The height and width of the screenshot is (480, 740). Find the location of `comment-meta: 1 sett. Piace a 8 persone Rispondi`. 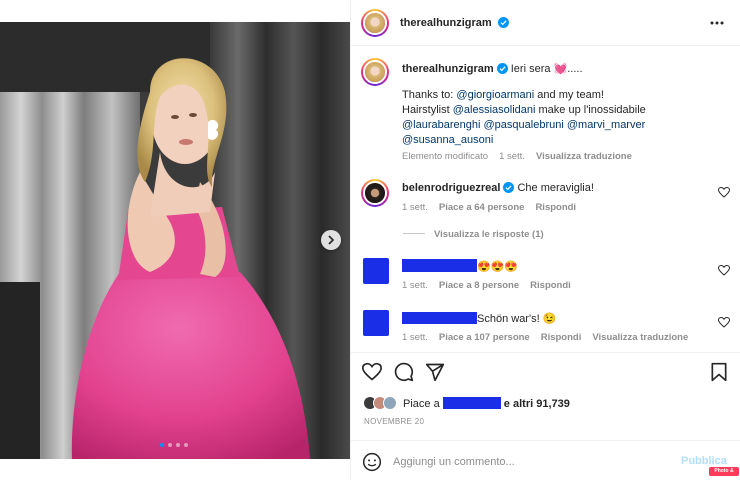

comment-meta: 1 sett. Piace a 8 persone Rispondi is located at coordinates (492, 285).